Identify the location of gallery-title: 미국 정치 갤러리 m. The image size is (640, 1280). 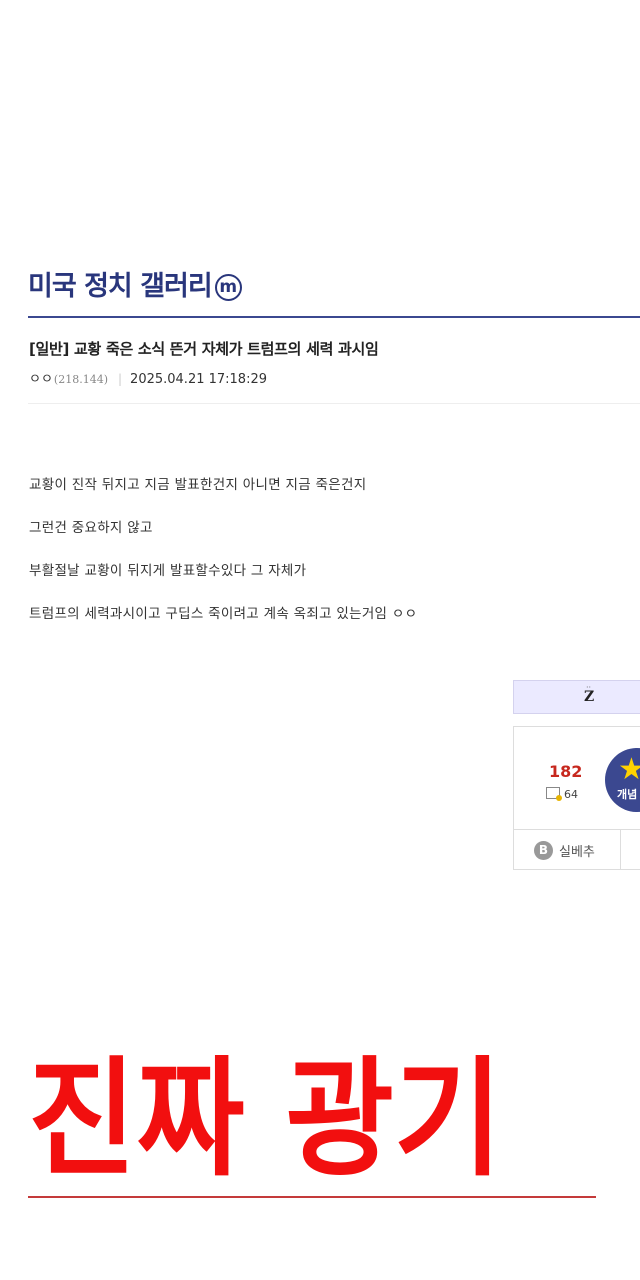
(135, 283).